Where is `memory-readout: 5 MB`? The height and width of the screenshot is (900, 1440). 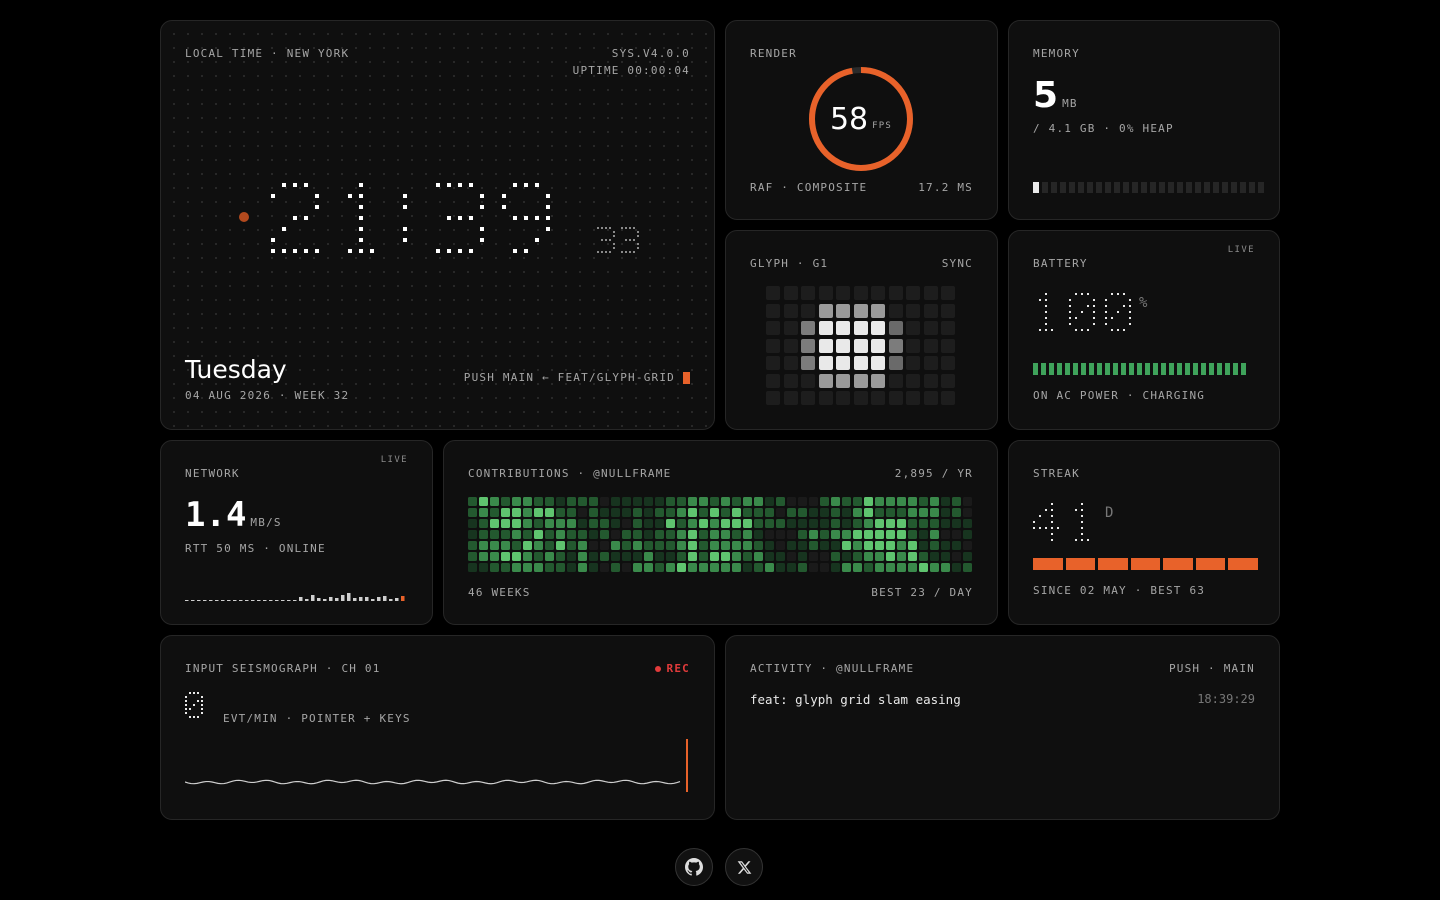
memory-readout: 5 MB is located at coordinates (1055, 95).